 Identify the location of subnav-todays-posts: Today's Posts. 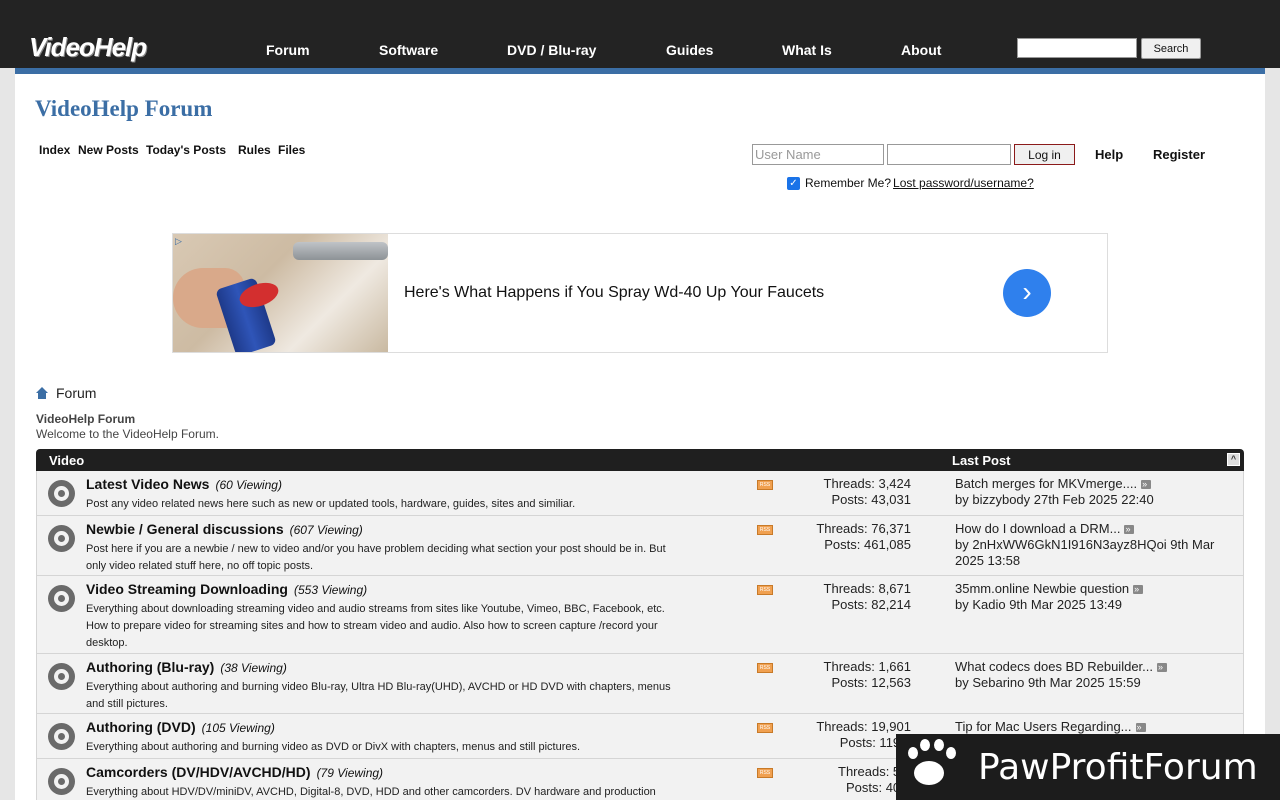
(186, 150).